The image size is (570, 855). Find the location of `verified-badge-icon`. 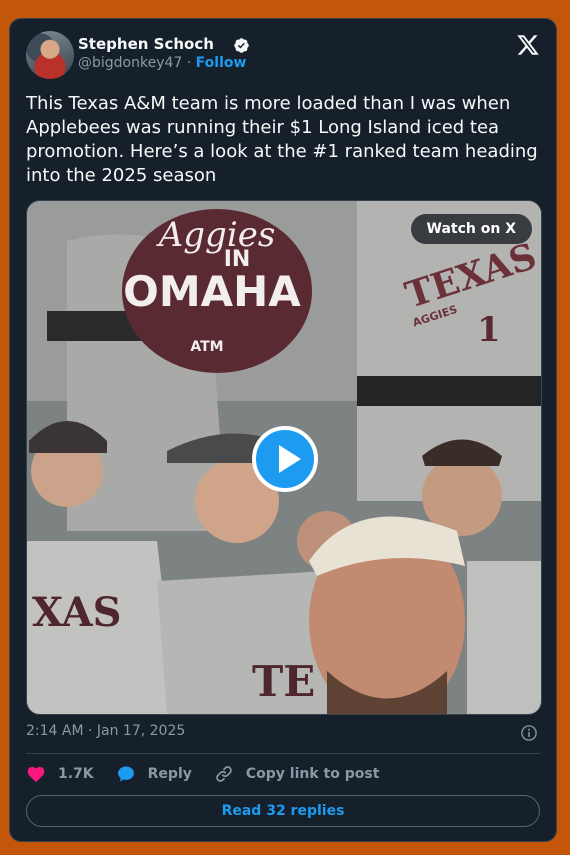

verified-badge-icon is located at coordinates (241, 45).